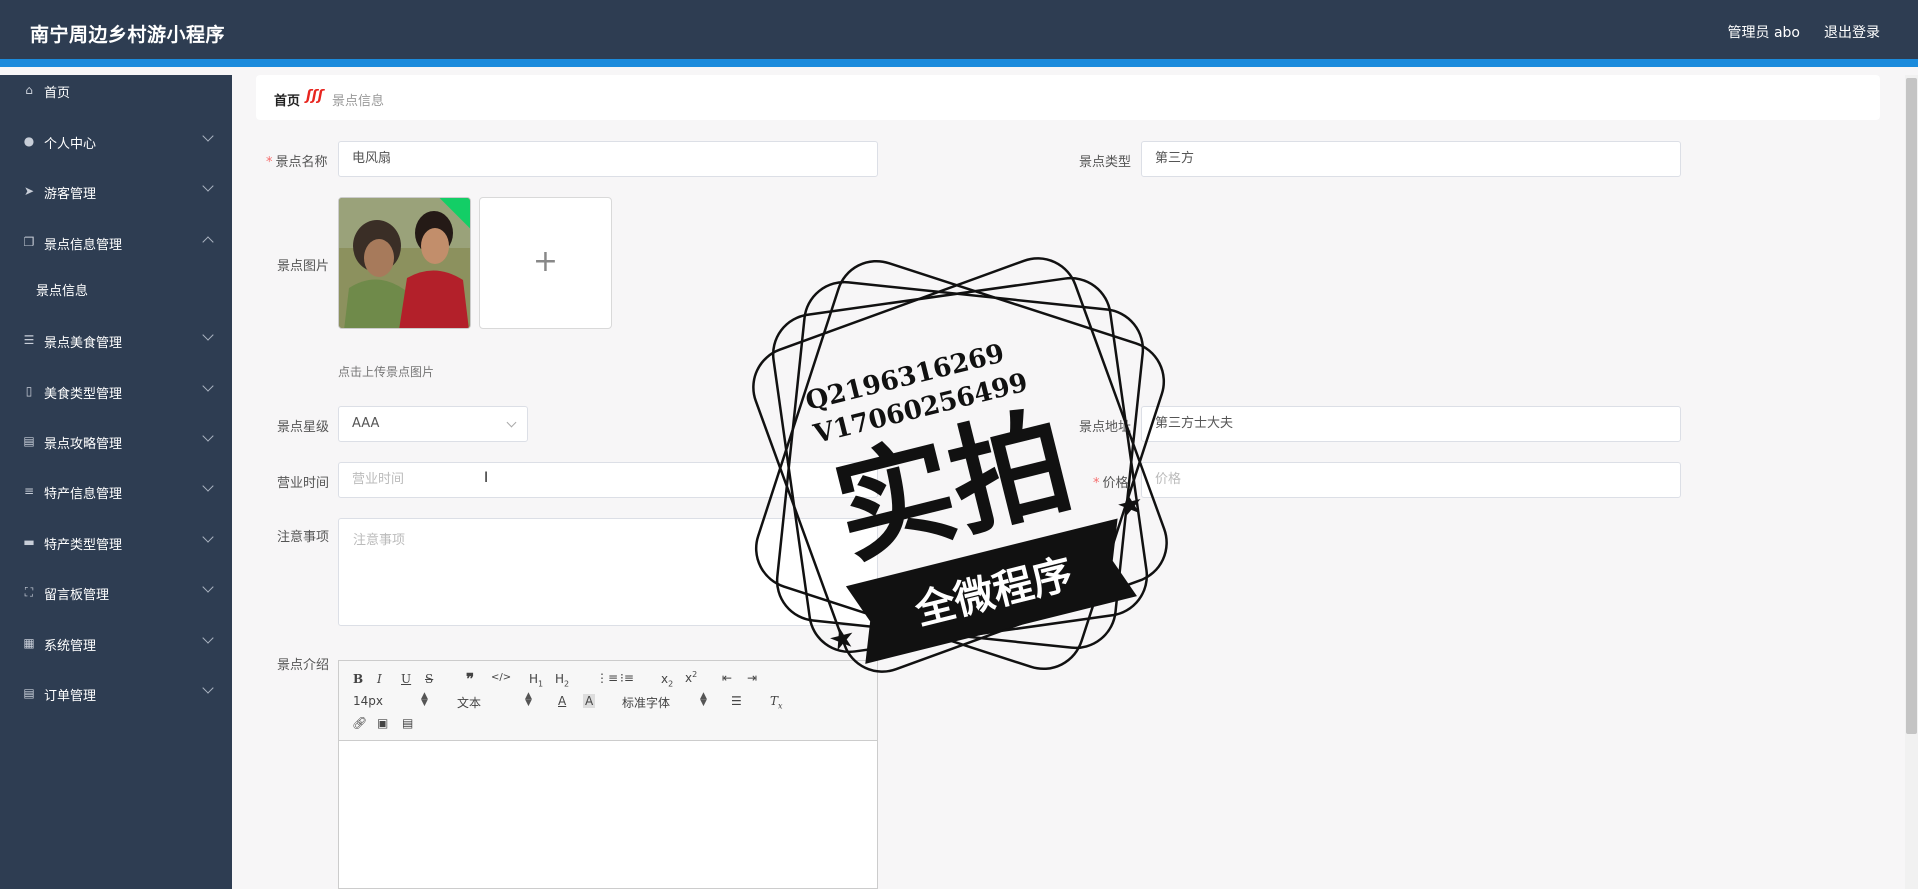 The width and height of the screenshot is (1918, 889). What do you see at coordinates (497, 701) in the screenshot?
I see `block-type-select: 文本 ▲ ▼` at bounding box center [497, 701].